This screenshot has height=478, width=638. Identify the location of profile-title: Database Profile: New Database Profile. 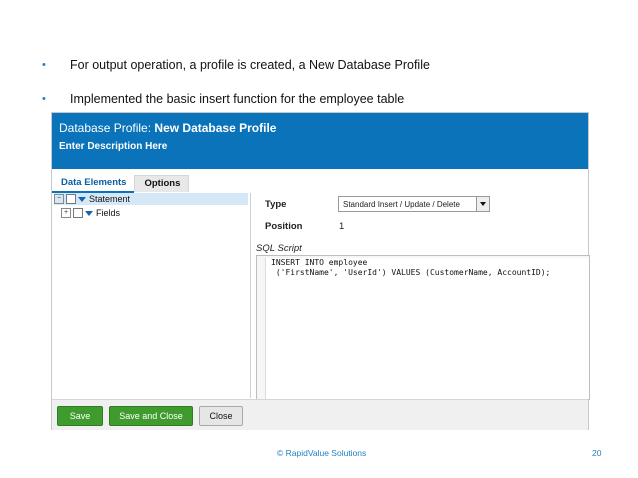
(167, 128).